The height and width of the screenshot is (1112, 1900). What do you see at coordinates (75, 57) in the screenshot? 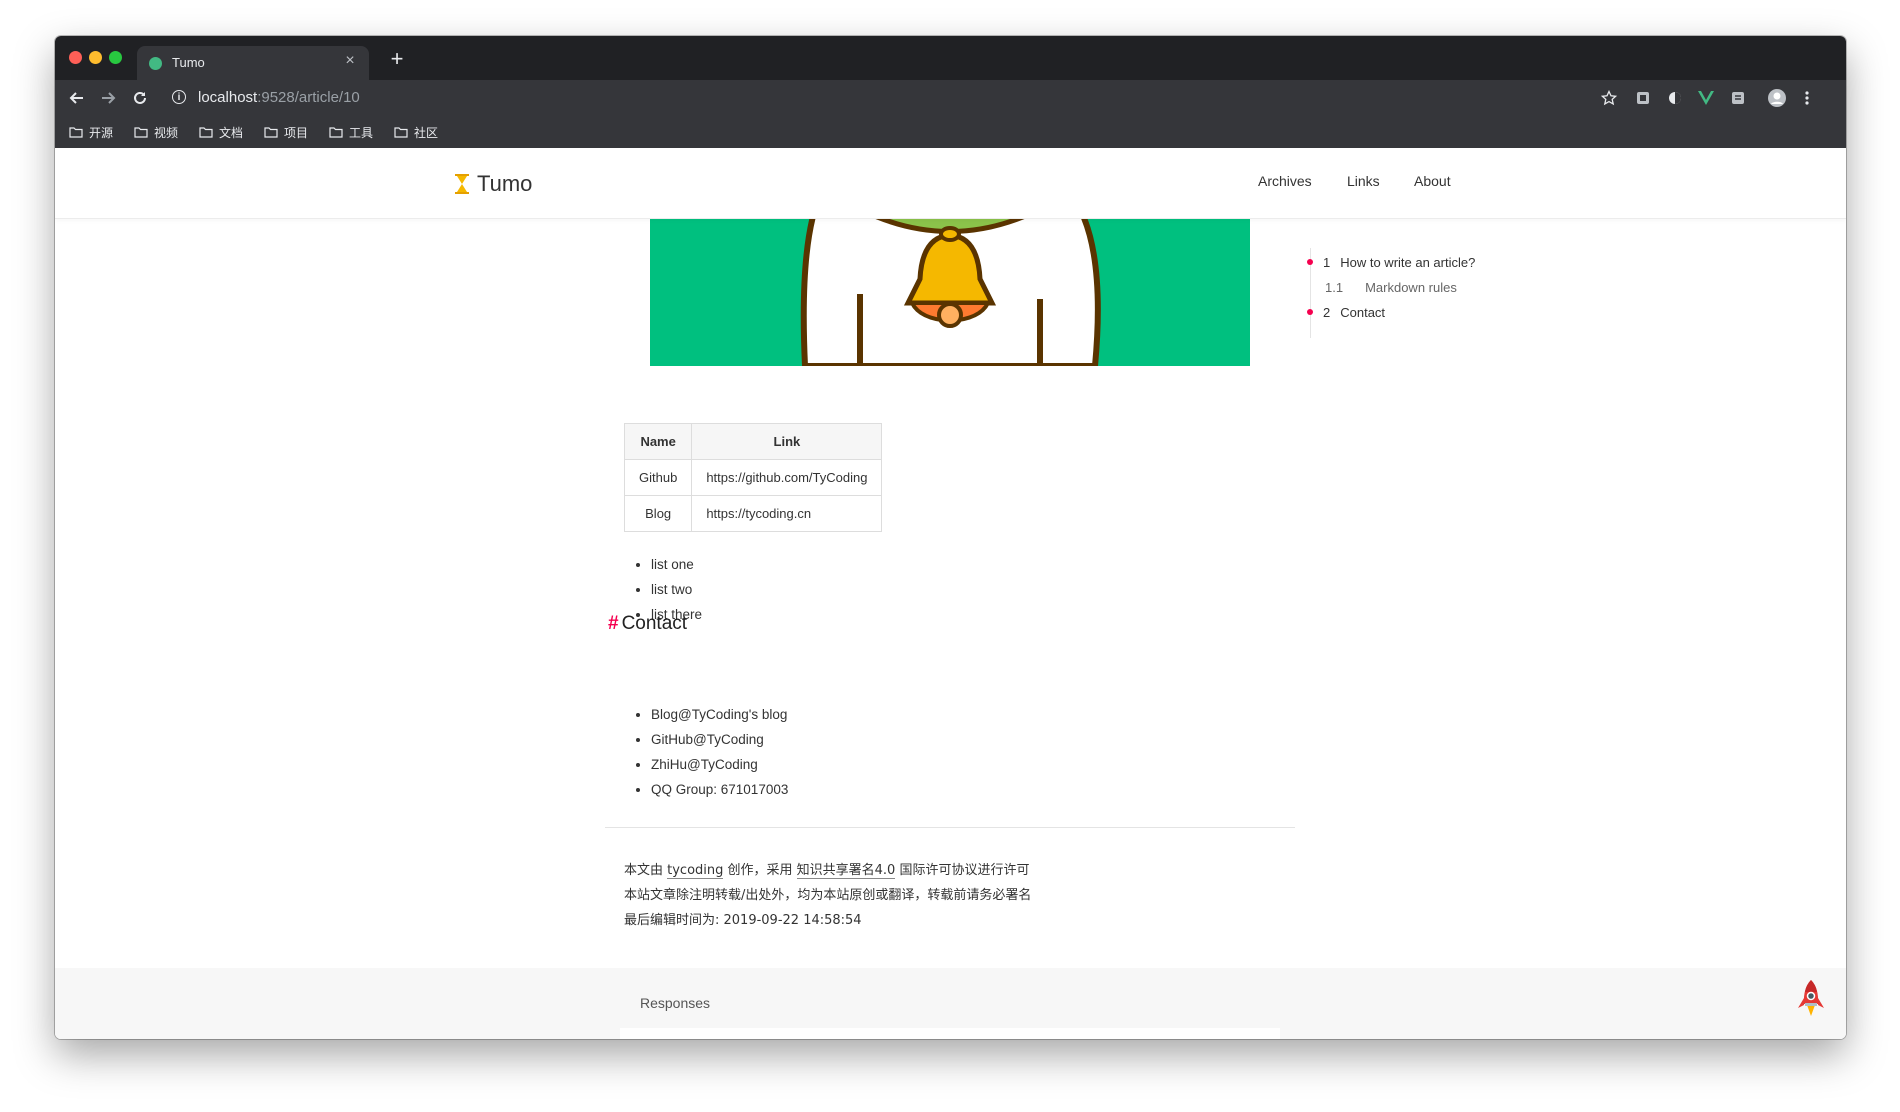
I see `close-window-button` at bounding box center [75, 57].